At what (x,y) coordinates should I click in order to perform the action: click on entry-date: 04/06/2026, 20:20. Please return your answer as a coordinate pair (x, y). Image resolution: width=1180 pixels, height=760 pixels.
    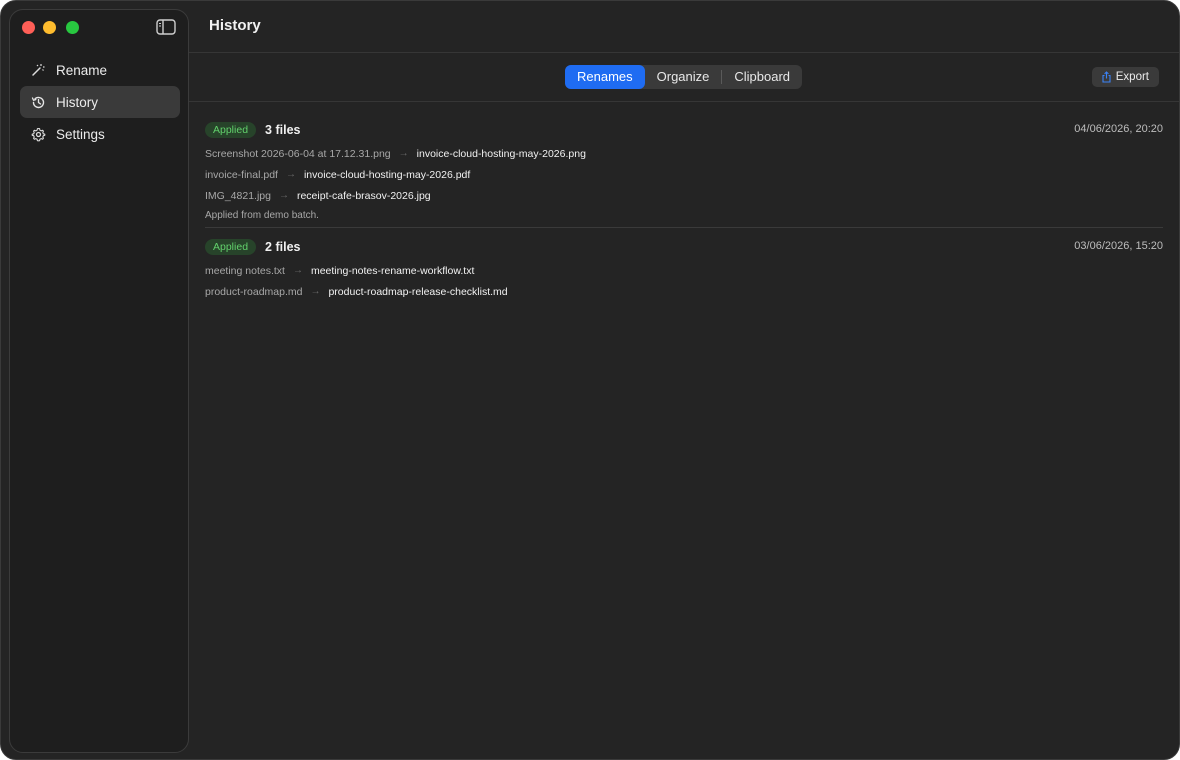
    Looking at the image, I should click on (1118, 129).